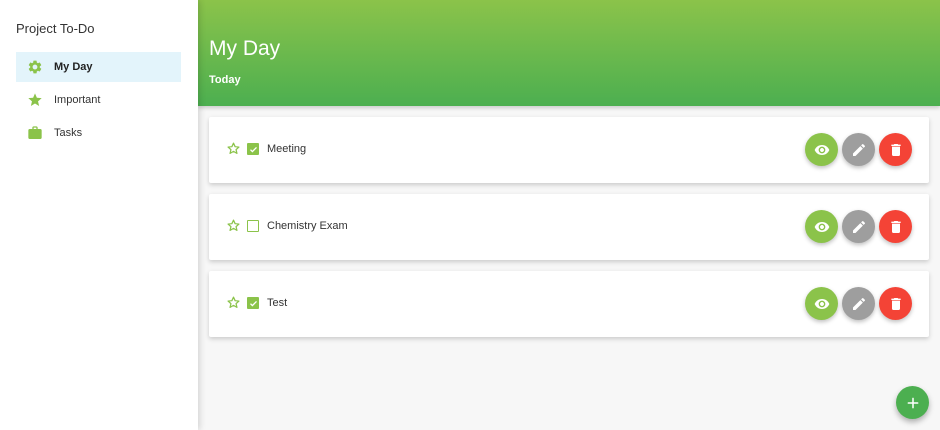  What do you see at coordinates (277, 303) in the screenshot?
I see `task-label: Test` at bounding box center [277, 303].